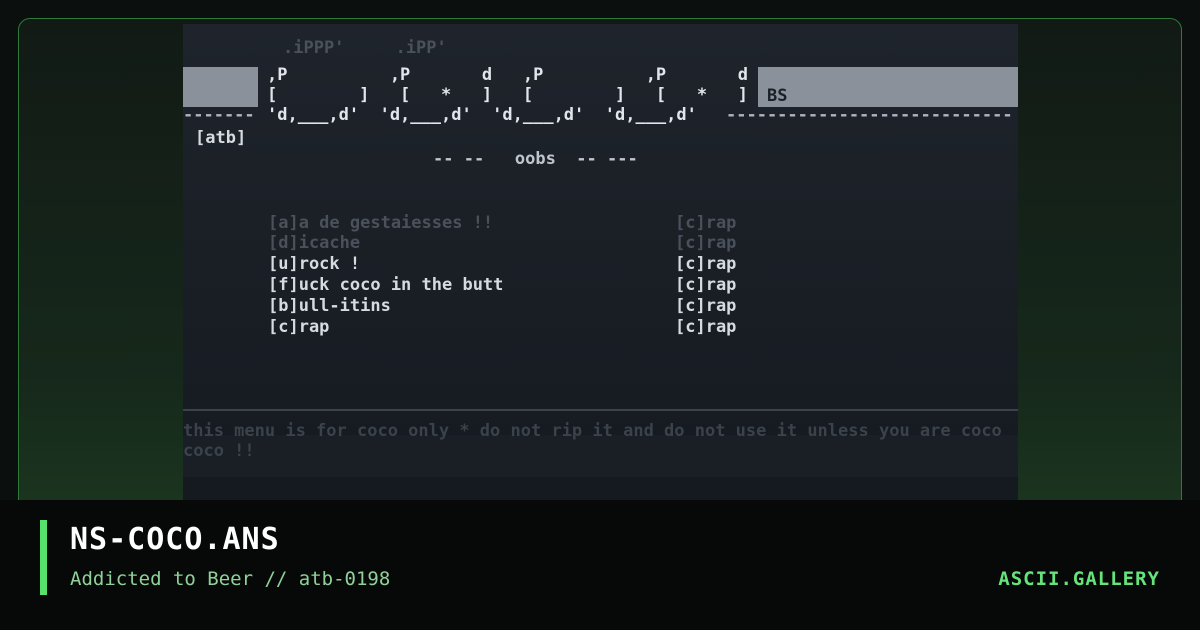 Image resolution: width=1200 pixels, height=630 pixels. I want to click on file-title: NS-COCO.ANS, so click(175, 539).